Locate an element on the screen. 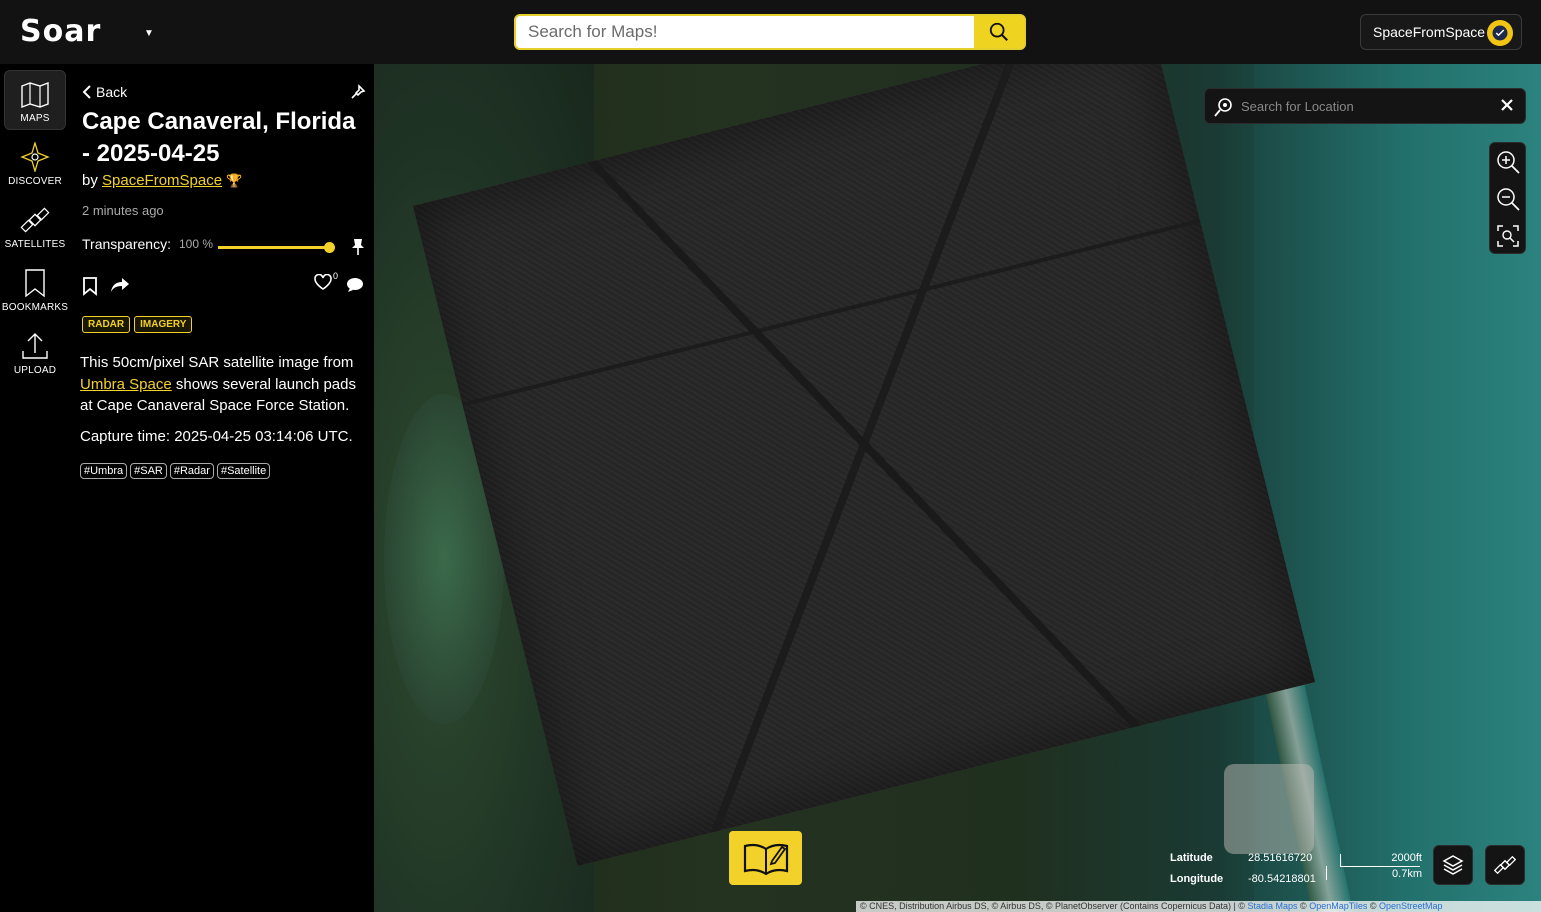  like-button: 0 is located at coordinates (326, 283).